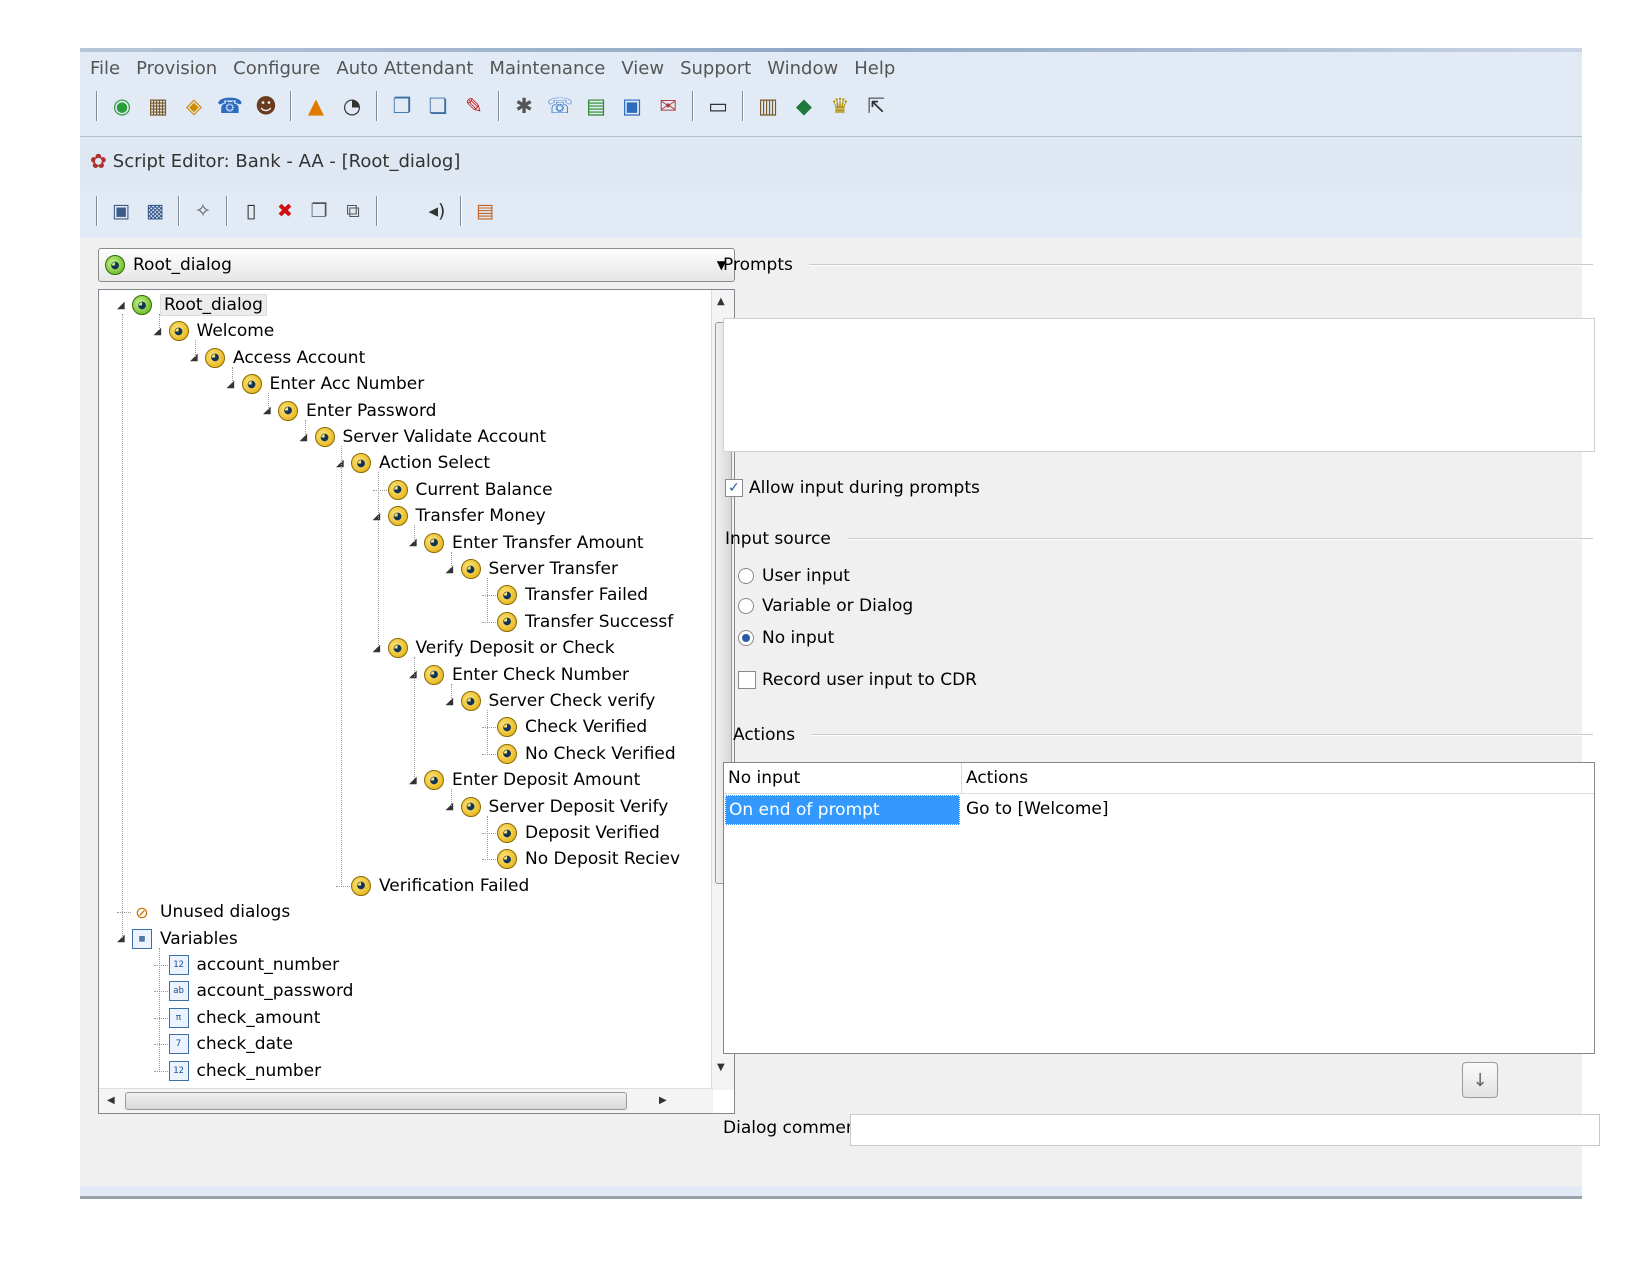 Image resolution: width=1650 pixels, height=1275 pixels. I want to click on tree-node: ◕ Current Balance, so click(462, 490).